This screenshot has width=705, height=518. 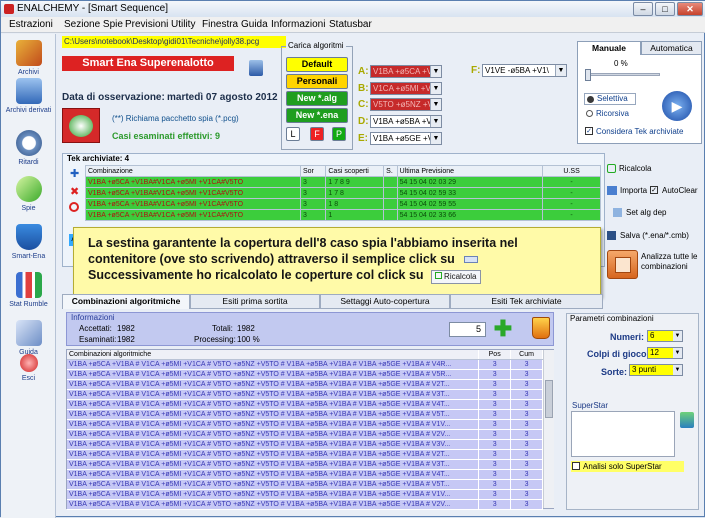 I want to click on sidebar-item-esci: Esci, so click(x=28, y=368).